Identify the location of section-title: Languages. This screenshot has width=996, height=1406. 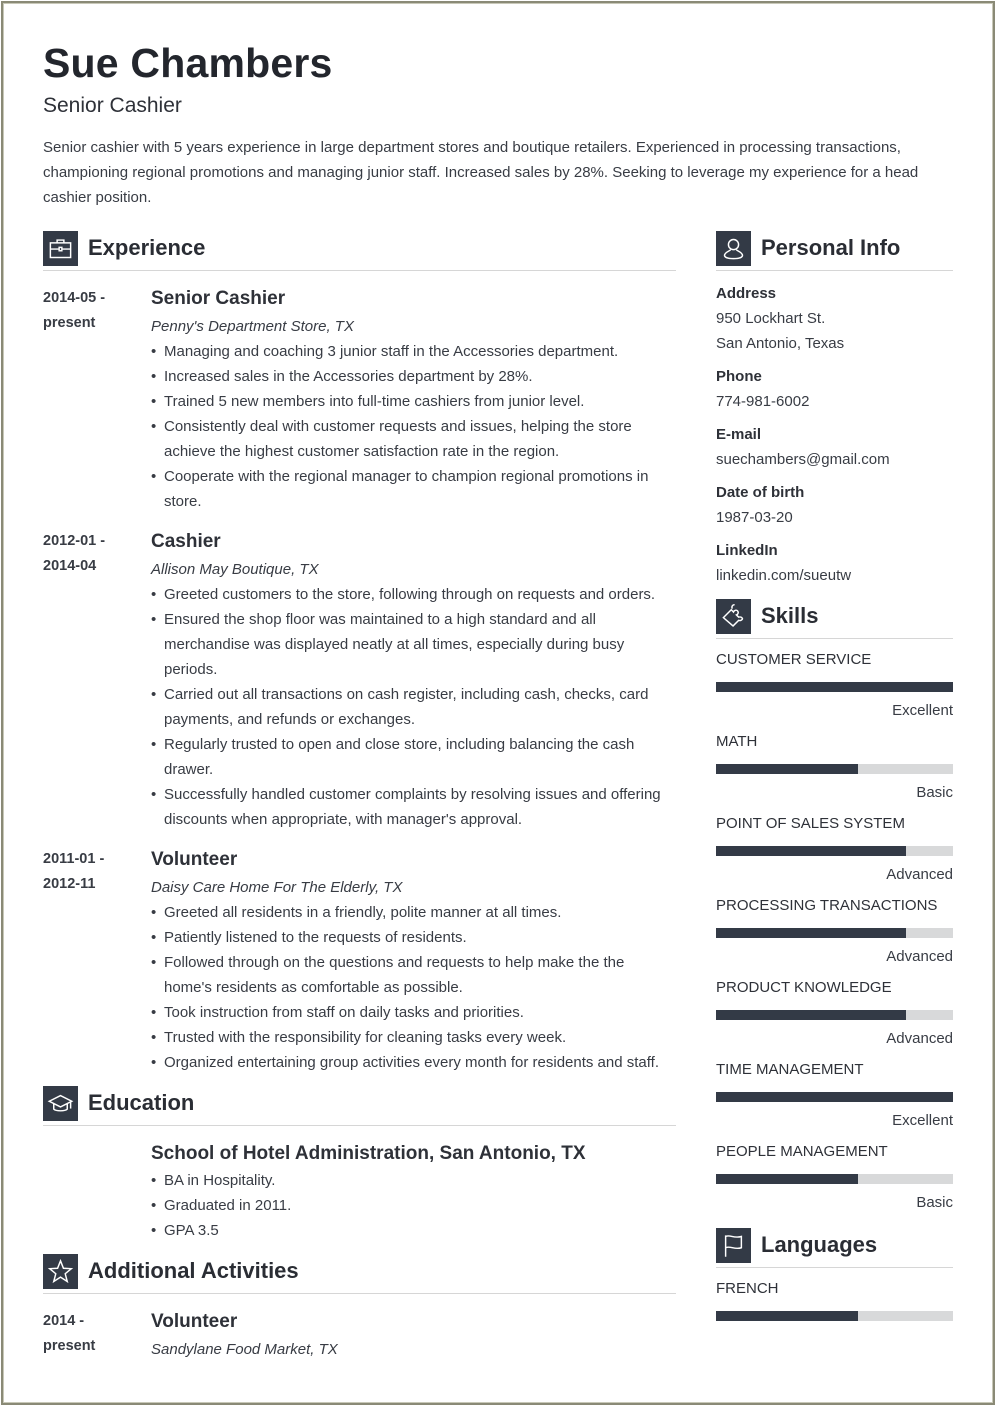
(819, 1244).